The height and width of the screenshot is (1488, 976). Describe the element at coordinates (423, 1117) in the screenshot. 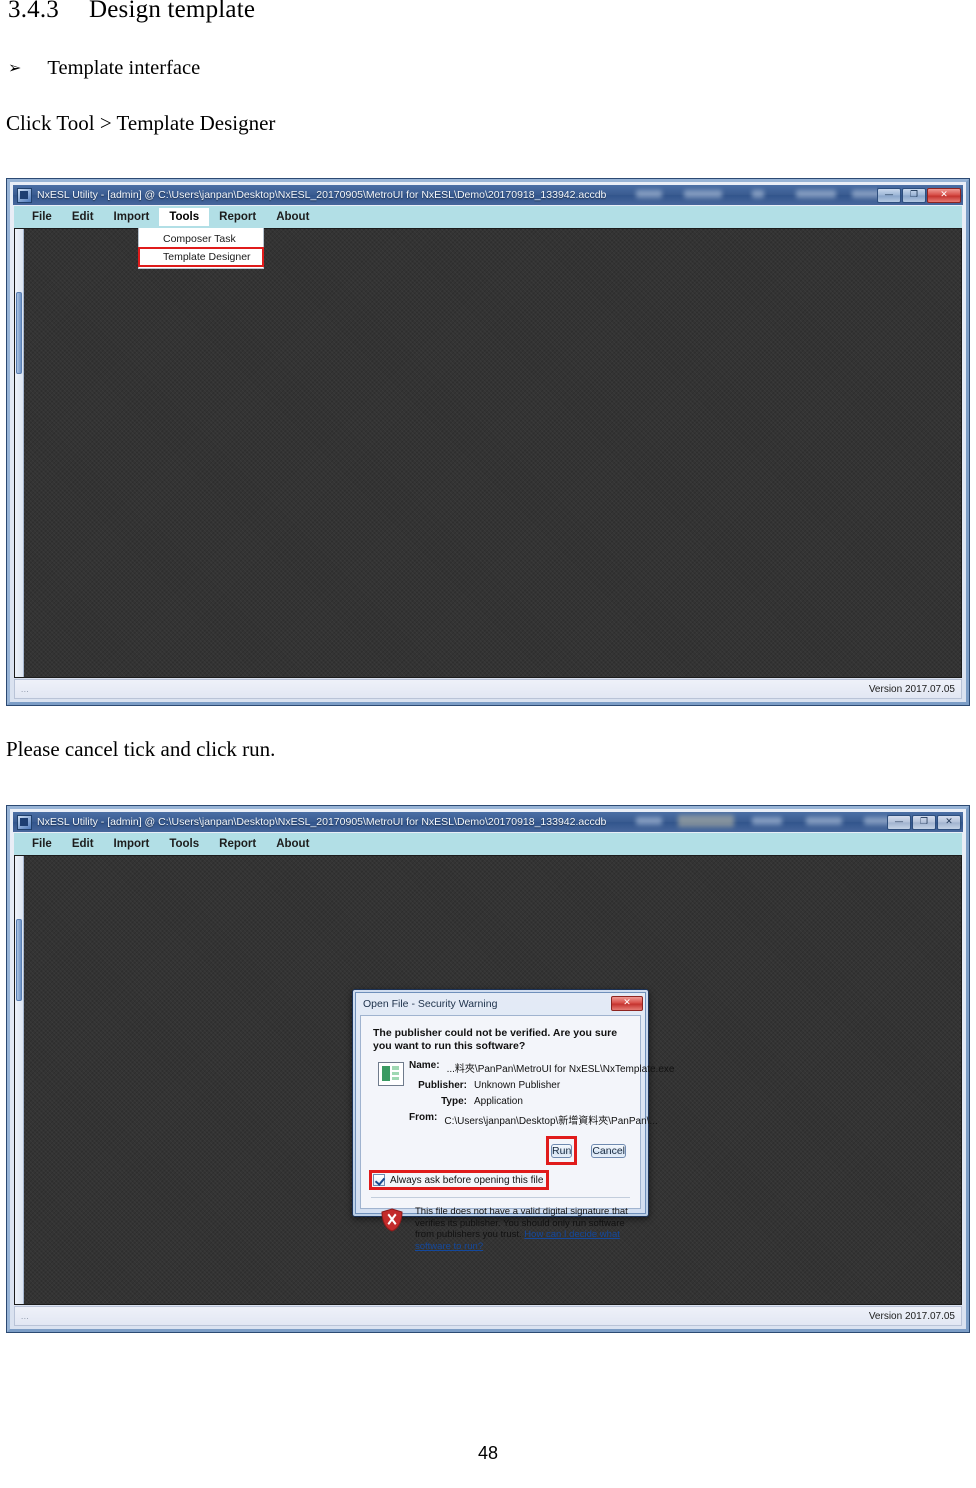

I see `detail-label: From:` at that location.